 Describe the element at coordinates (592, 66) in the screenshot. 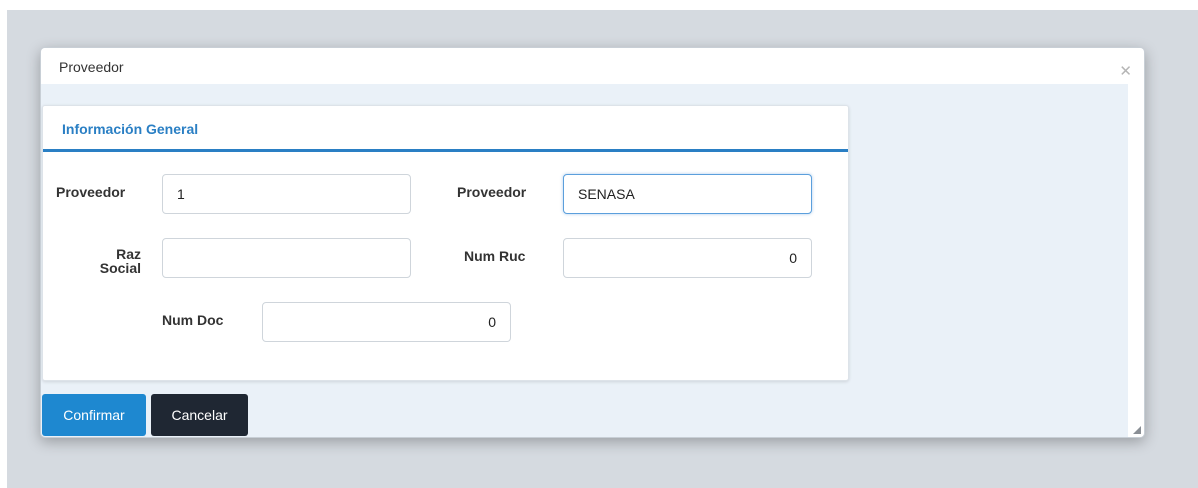

I see `dialog-header: Proveedor ✕` at that location.